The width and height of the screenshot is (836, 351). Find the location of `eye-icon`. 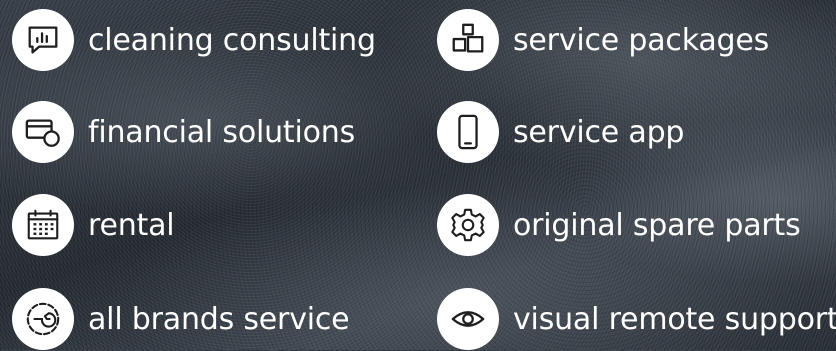

eye-icon is located at coordinates (468, 319).